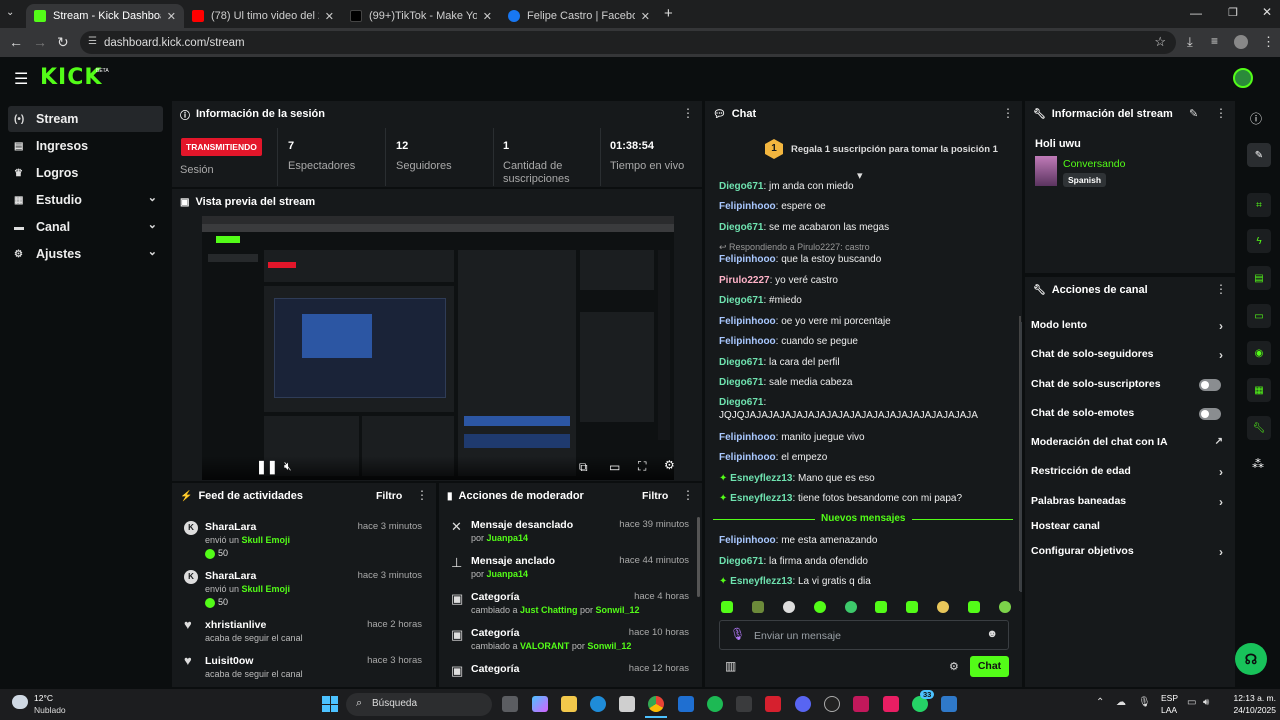 The image size is (1280, 720). What do you see at coordinates (85, 200) in the screenshot?
I see `sidebar-item-estudio: ▦ Estudio ⌄` at bounding box center [85, 200].